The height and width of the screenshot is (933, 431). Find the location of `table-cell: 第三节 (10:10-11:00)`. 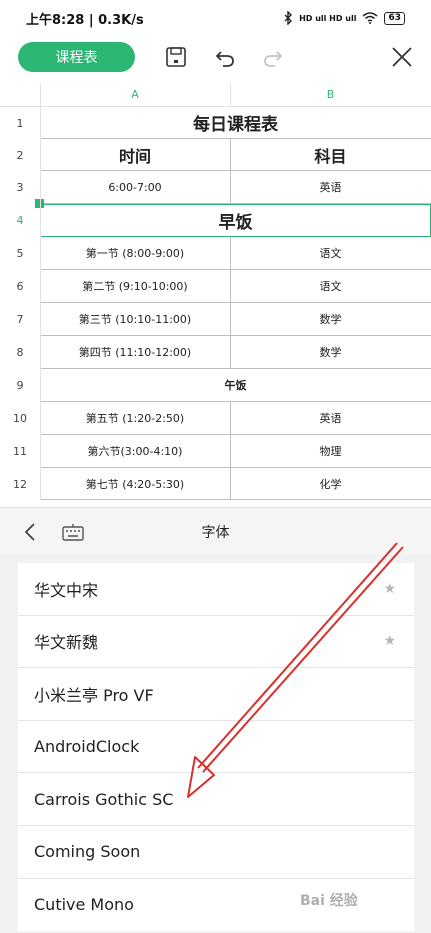

table-cell: 第三节 (10:10-11:00) is located at coordinates (135, 319).